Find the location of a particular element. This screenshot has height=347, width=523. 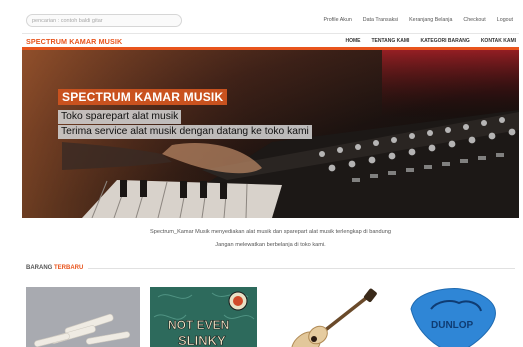

bone-nut-saddle-icon is located at coordinates (83, 317).